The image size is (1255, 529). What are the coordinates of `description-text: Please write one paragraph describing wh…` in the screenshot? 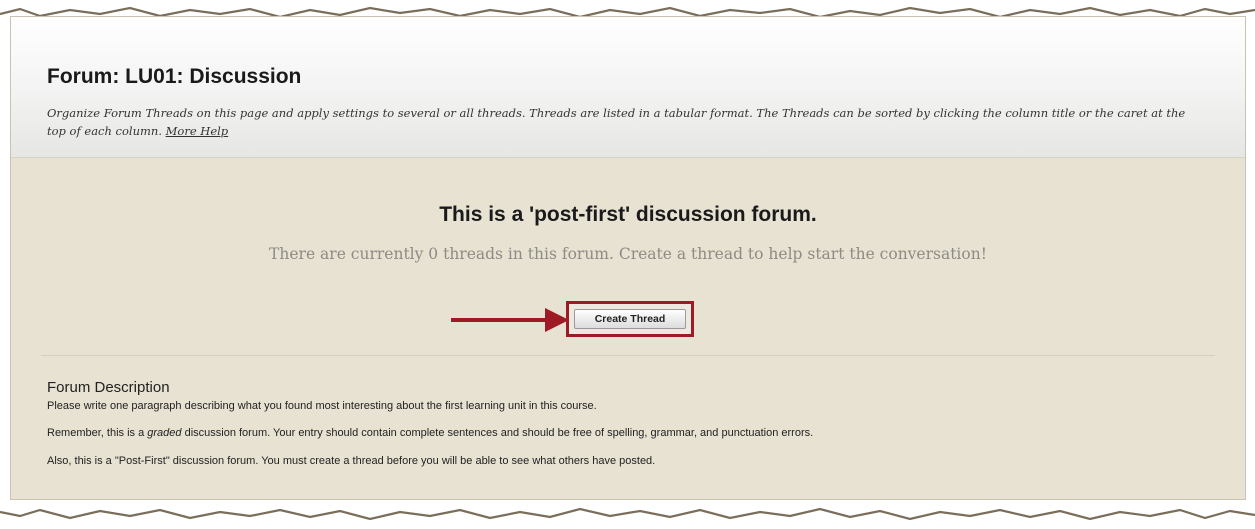 It's located at (322, 406).